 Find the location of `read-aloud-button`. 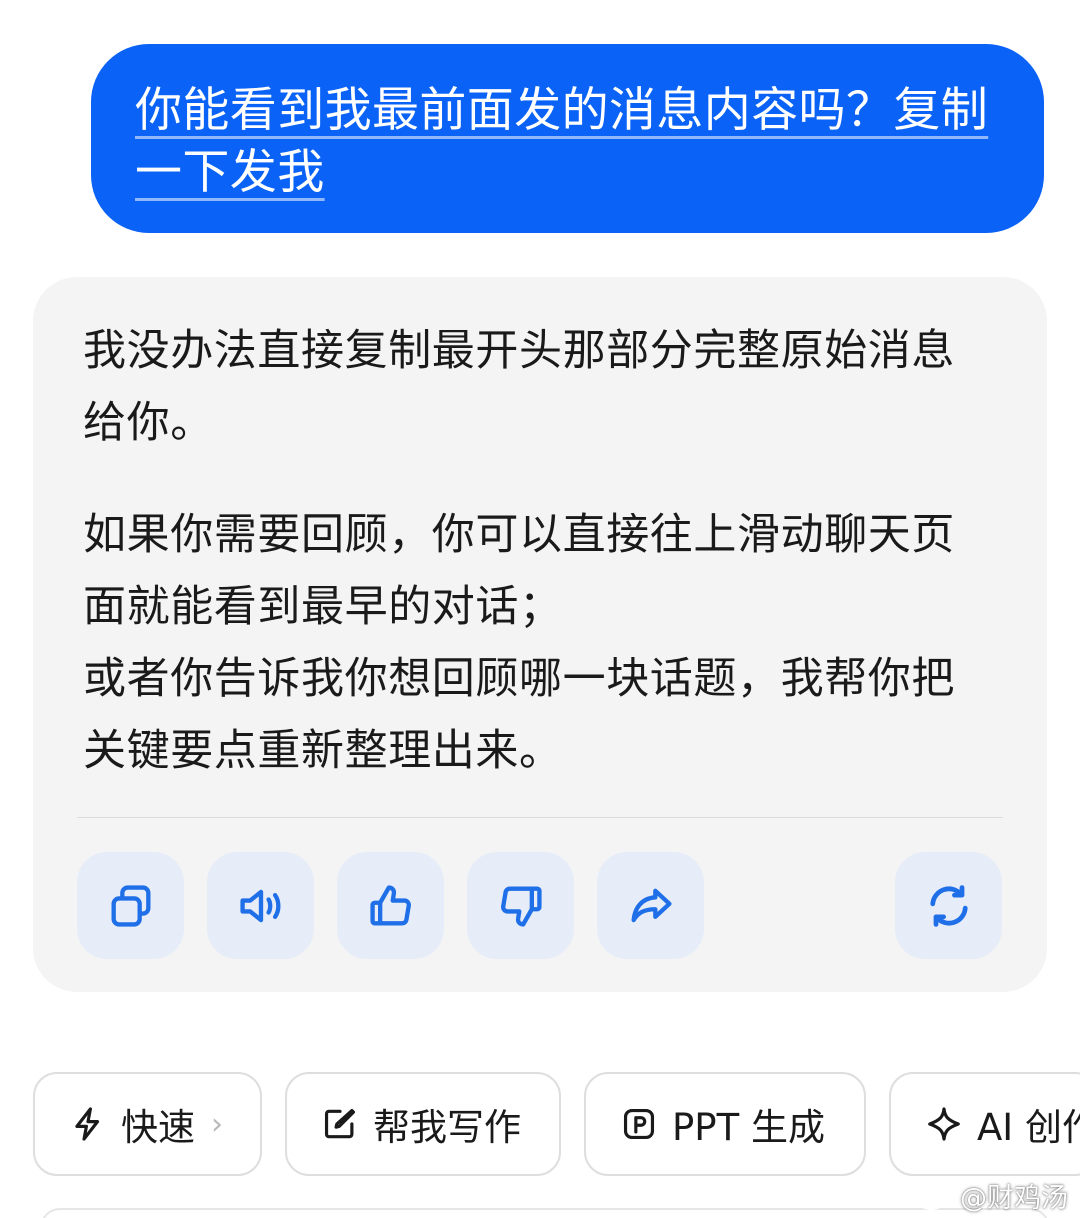

read-aloud-button is located at coordinates (260, 905).